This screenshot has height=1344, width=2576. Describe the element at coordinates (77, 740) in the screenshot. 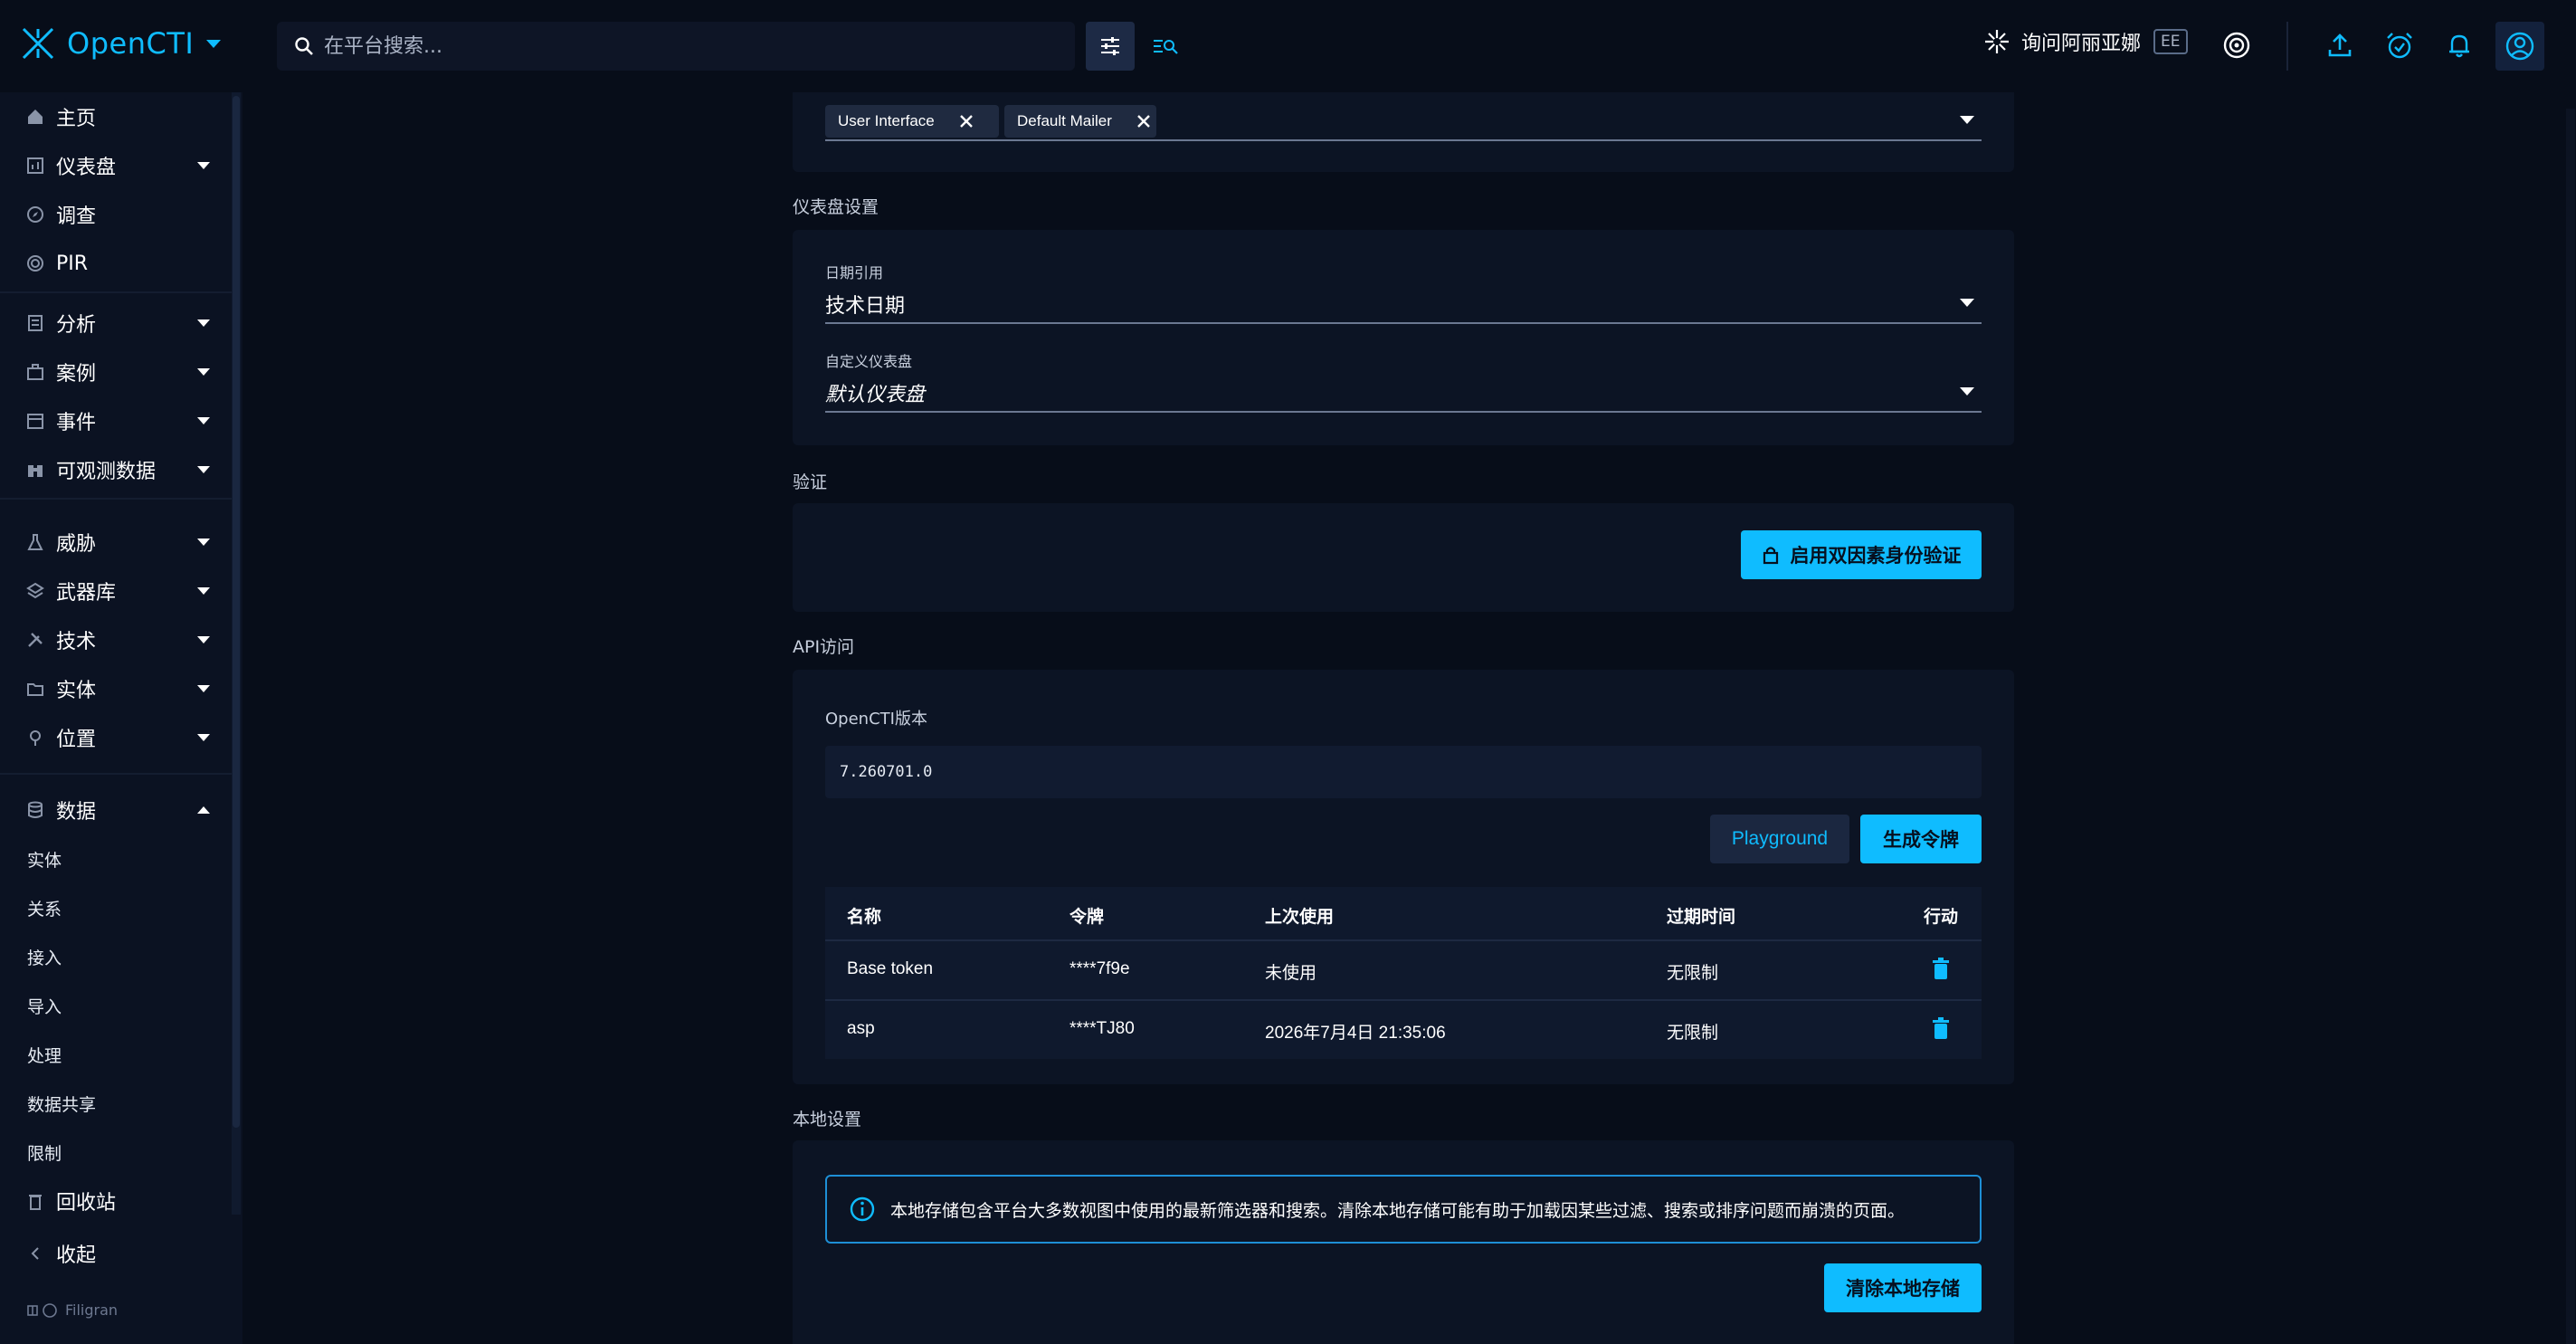

I see `sidebar-item-label: 位置` at that location.